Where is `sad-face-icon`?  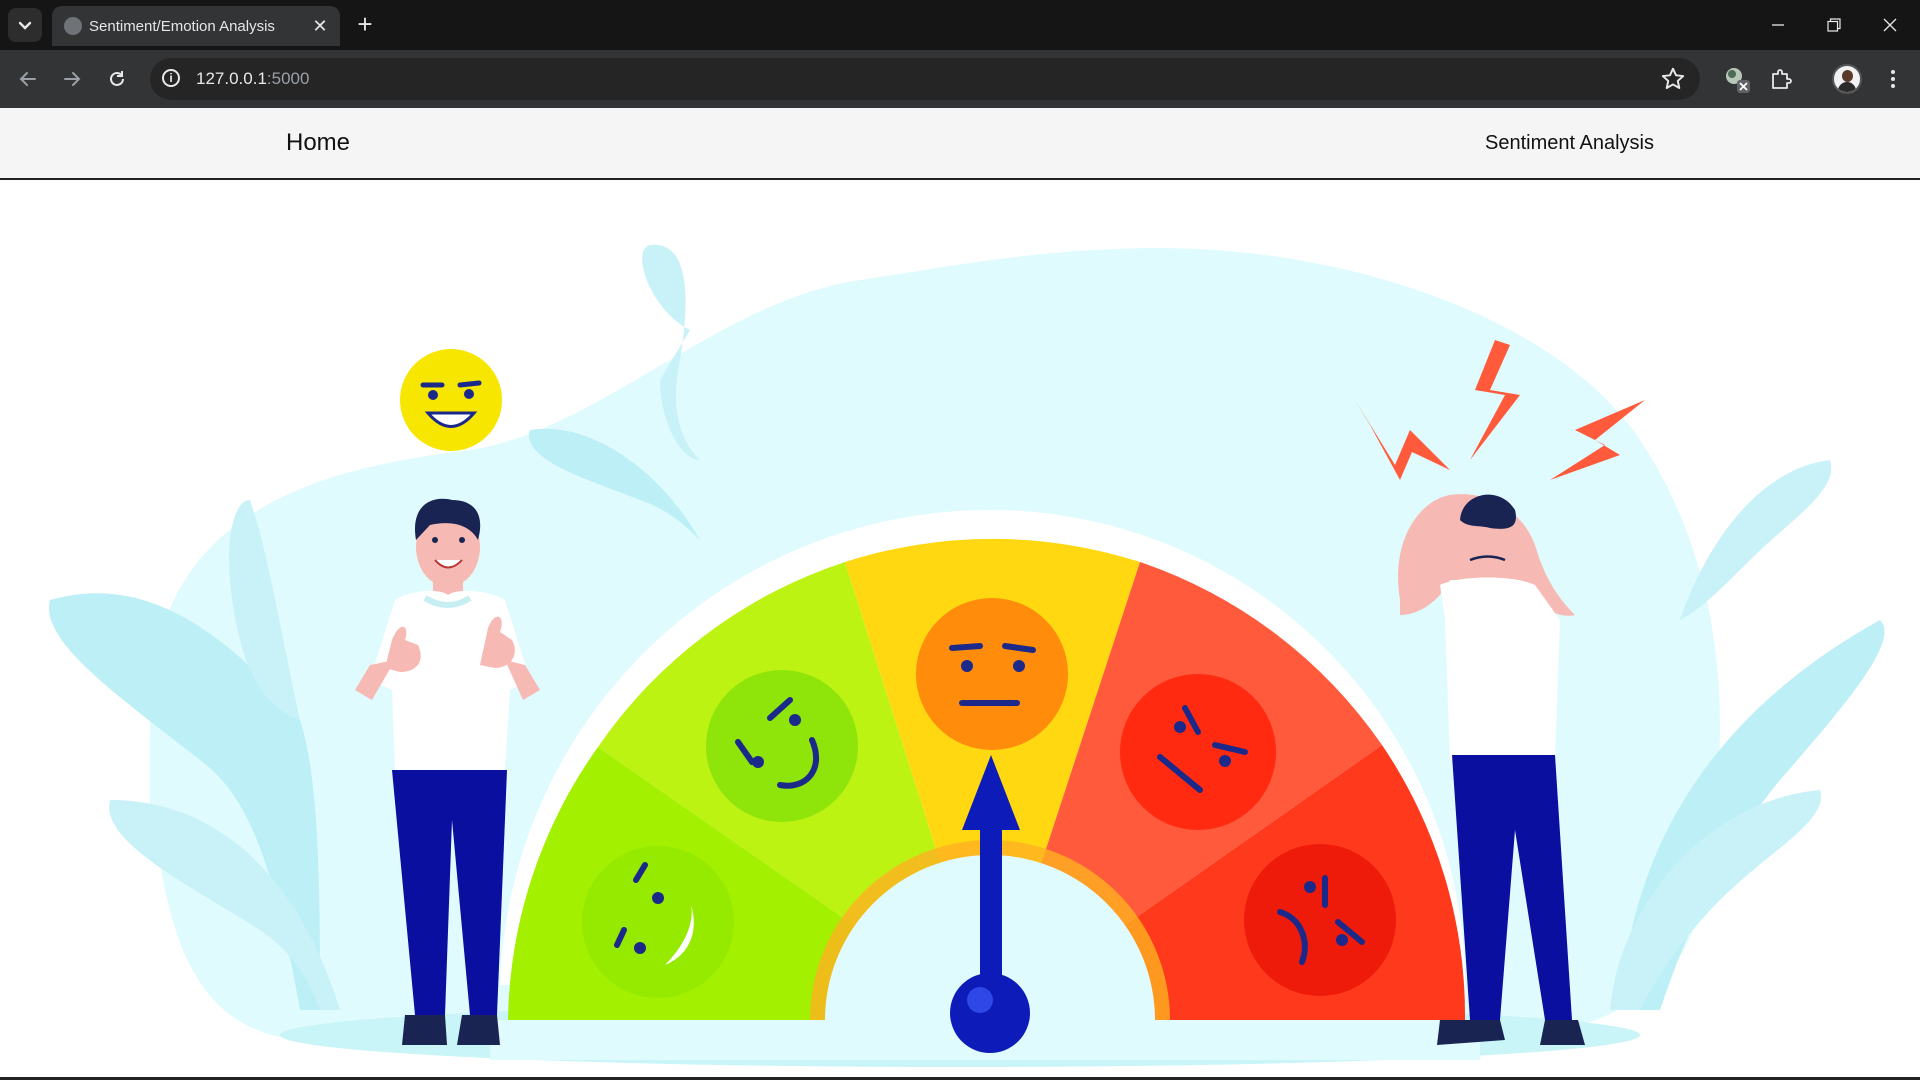 sad-face-icon is located at coordinates (1198, 752).